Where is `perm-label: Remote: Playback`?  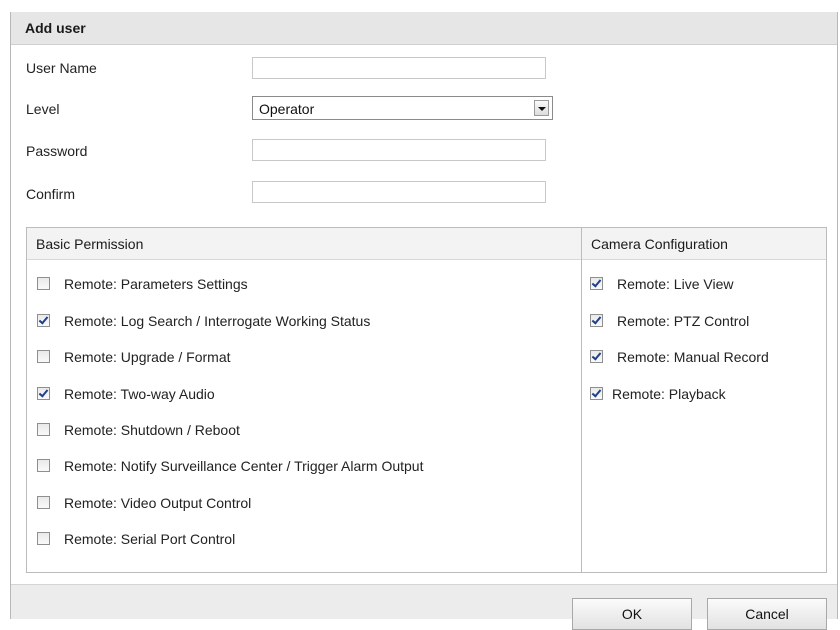
perm-label: Remote: Playback is located at coordinates (669, 394).